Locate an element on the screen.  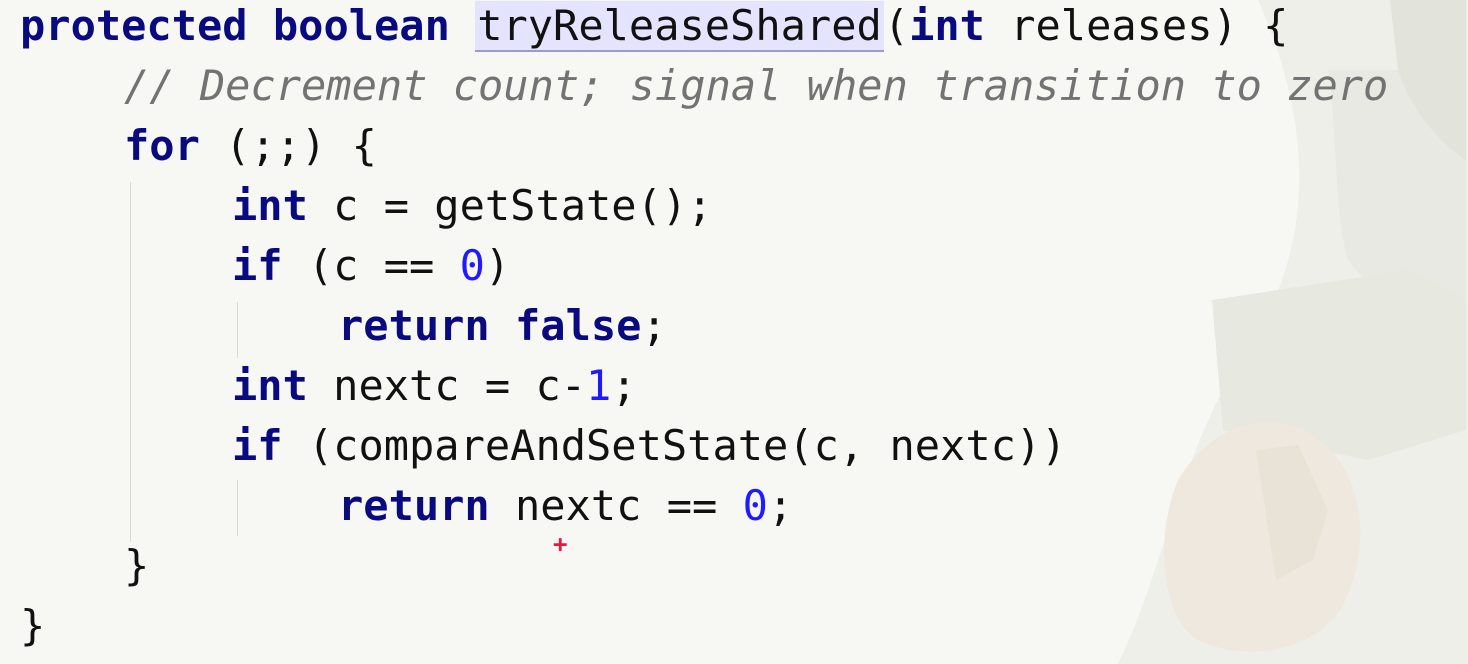
indent-guide-for-body is located at coordinates (130, 362).